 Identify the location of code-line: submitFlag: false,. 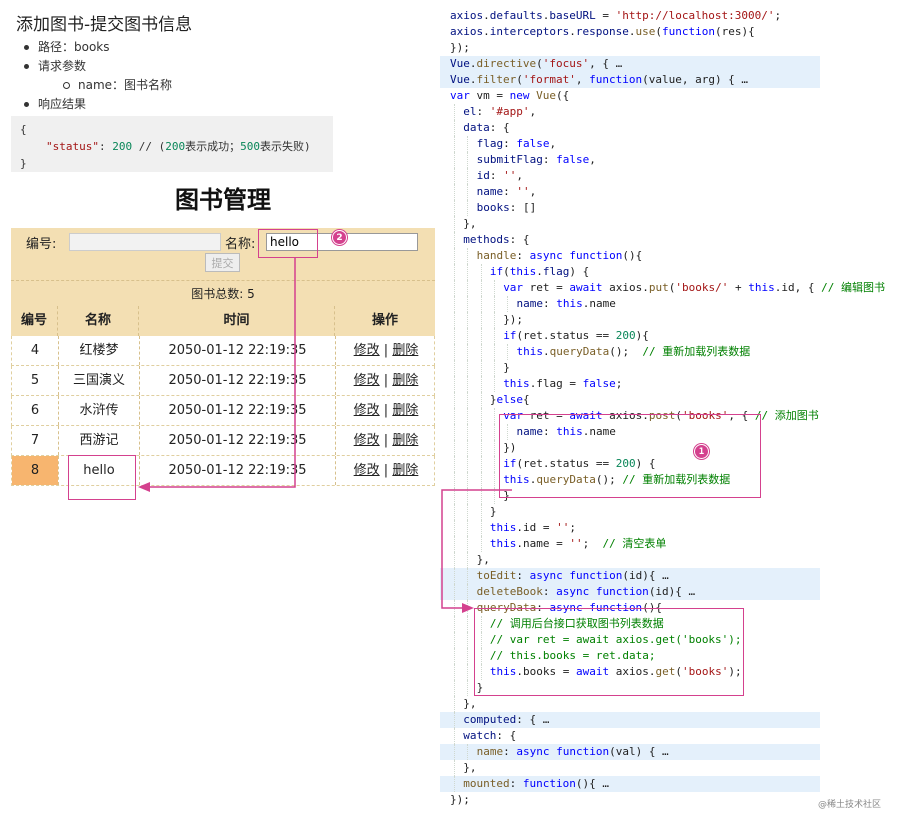
(630, 160).